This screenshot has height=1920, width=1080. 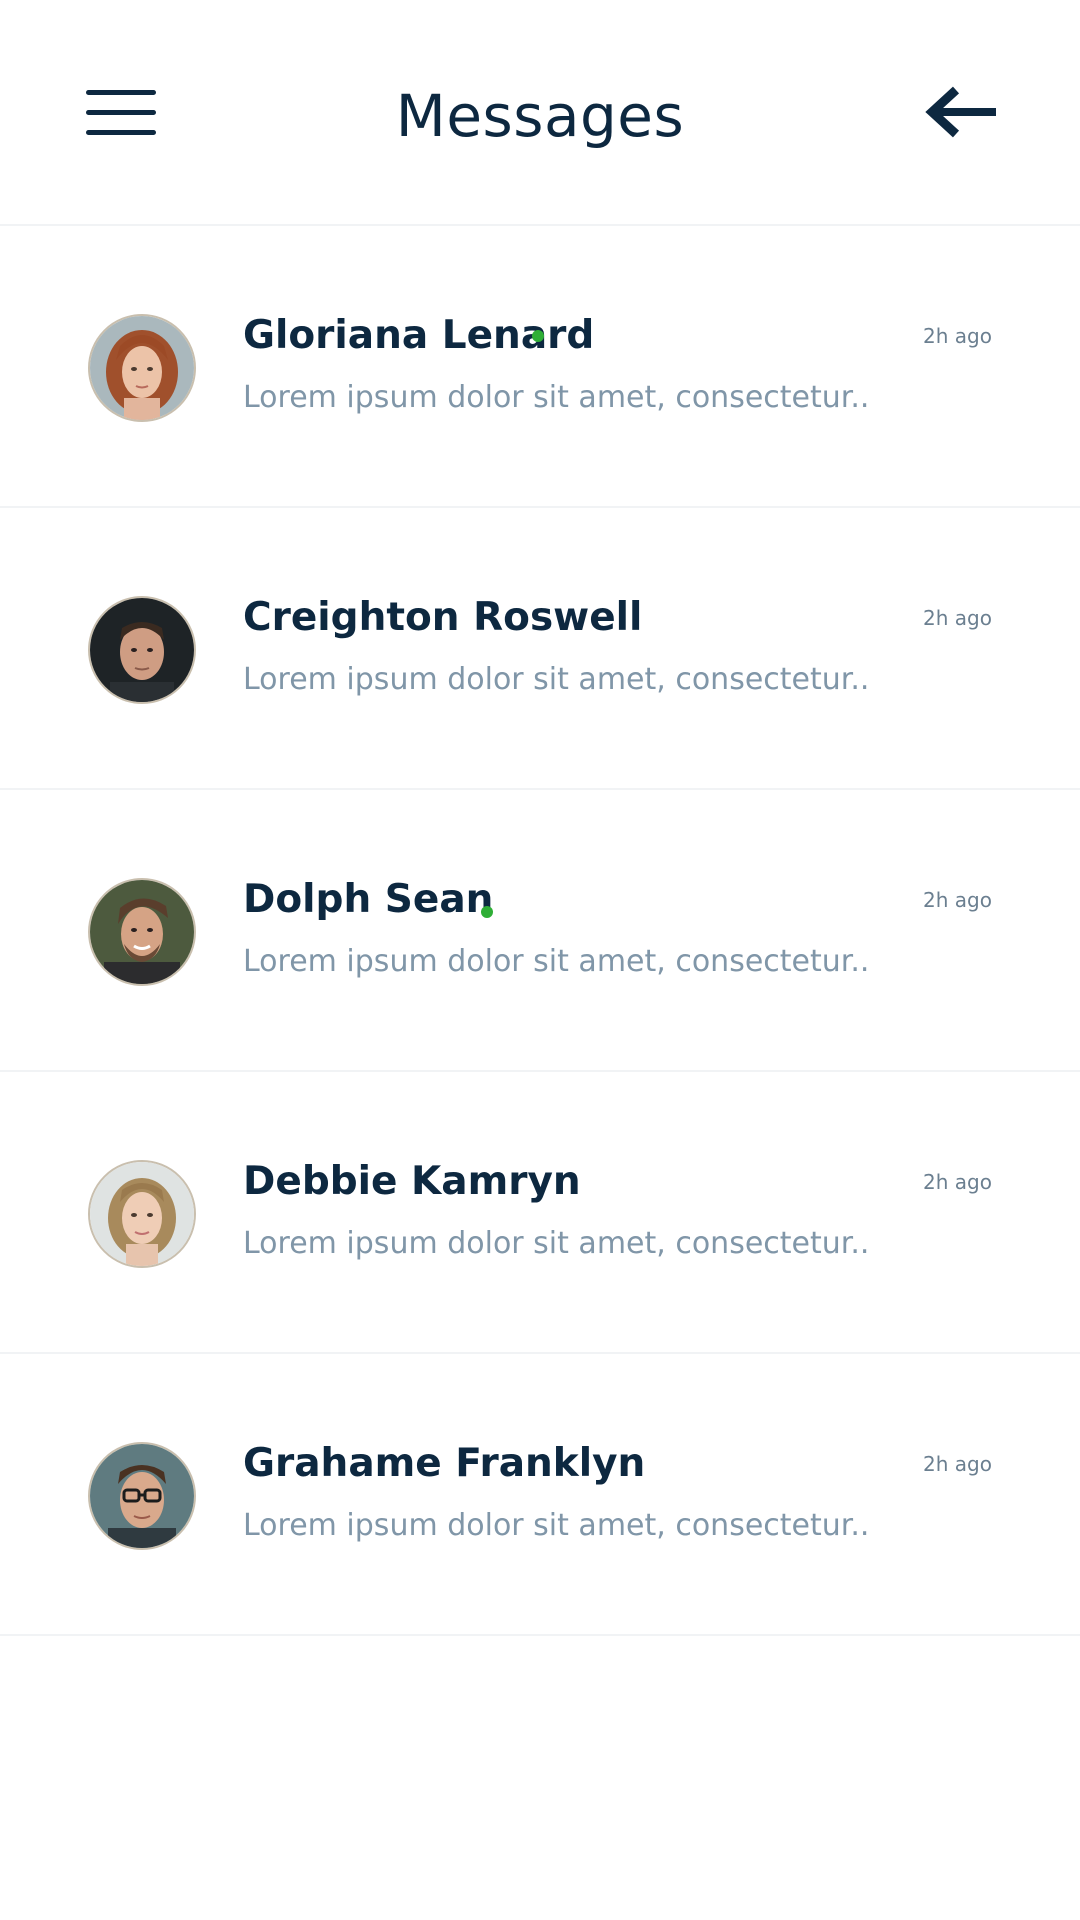 I want to click on app-header: Messages, so click(x=540, y=113).